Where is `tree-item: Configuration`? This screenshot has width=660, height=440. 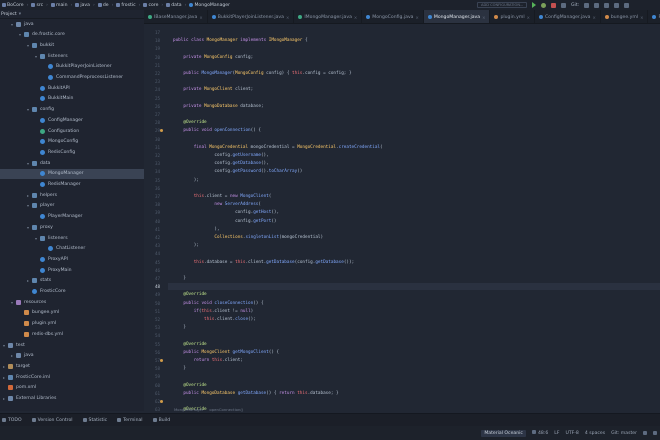 tree-item: Configuration is located at coordinates (72, 131).